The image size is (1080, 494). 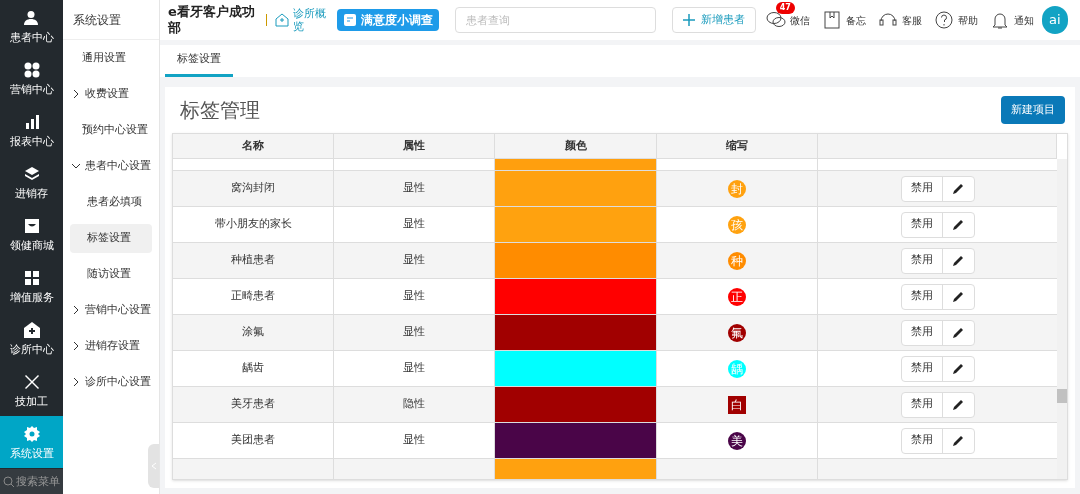 What do you see at coordinates (31, 173) in the screenshot?
I see `layers-icon` at bounding box center [31, 173].